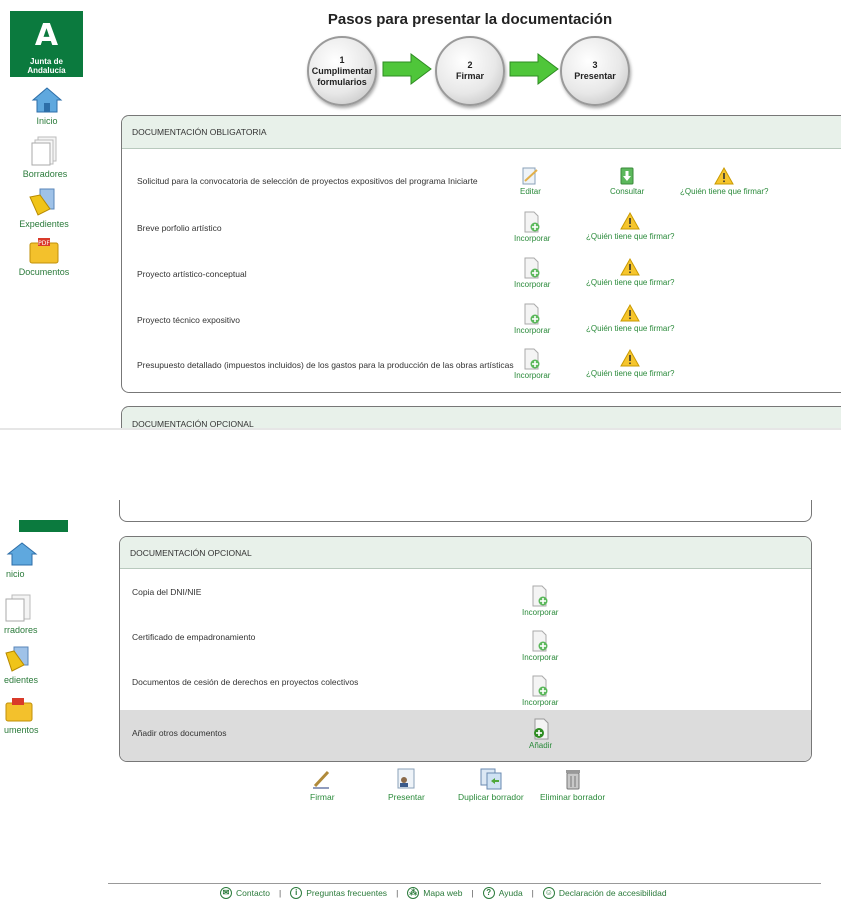 The height and width of the screenshot is (899, 841). What do you see at coordinates (188, 320) in the screenshot?
I see `doc-label: Proyecto técnico expositivo` at bounding box center [188, 320].